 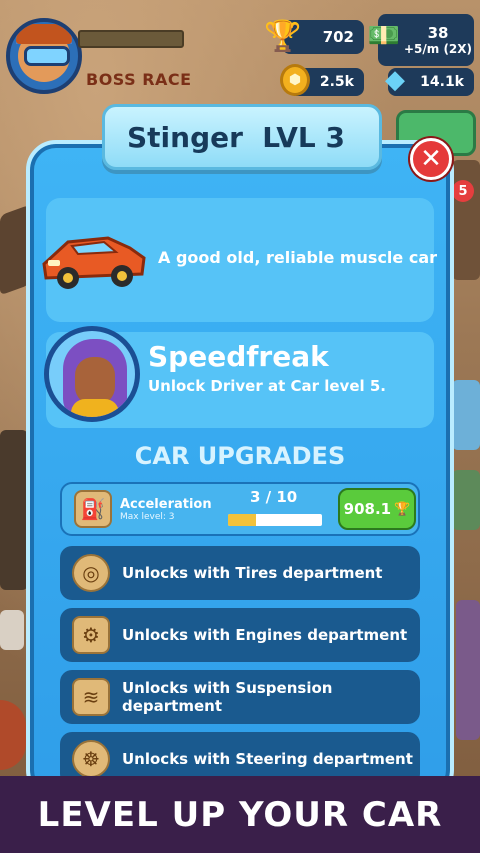 What do you see at coordinates (384, 36) in the screenshot?
I see `cash-icon: 💵` at bounding box center [384, 36].